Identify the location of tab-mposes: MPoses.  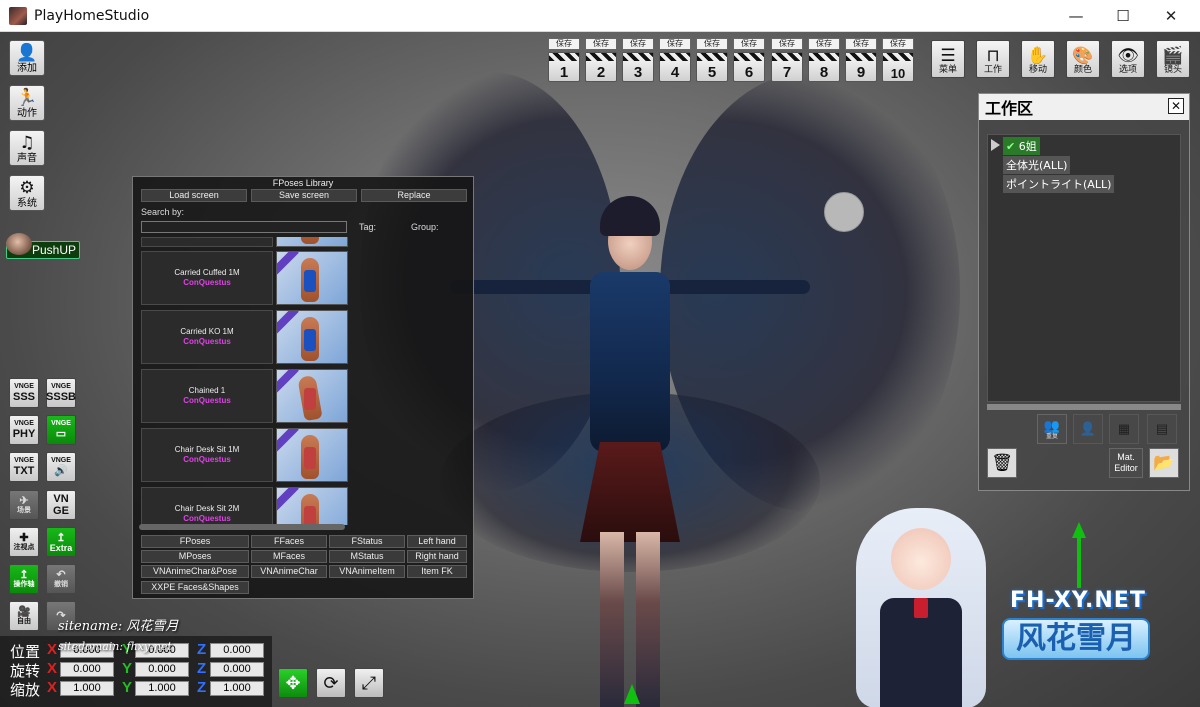
(195, 556).